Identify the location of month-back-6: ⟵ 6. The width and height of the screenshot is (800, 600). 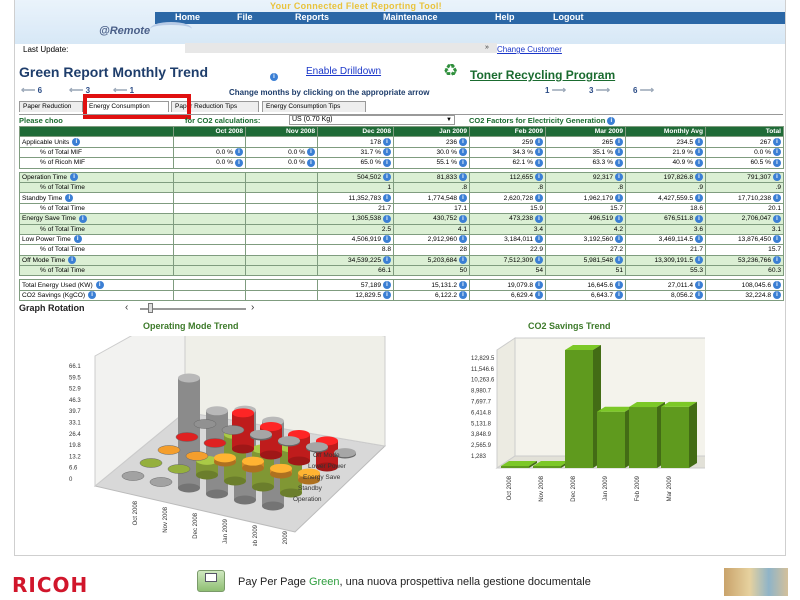
(31, 90).